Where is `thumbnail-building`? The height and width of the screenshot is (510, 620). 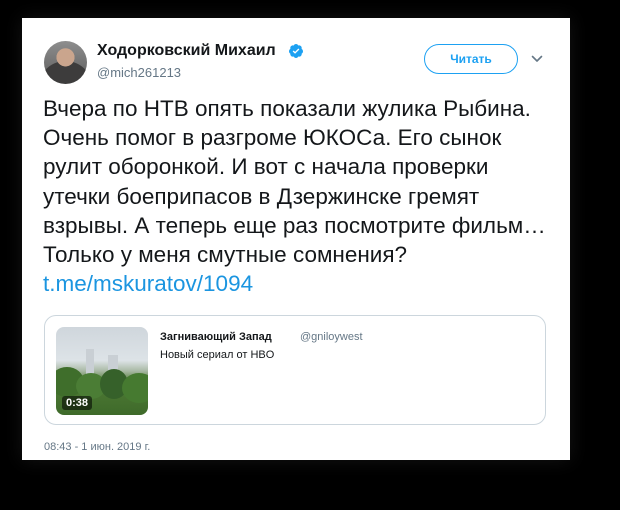
thumbnail-building is located at coordinates (90, 362).